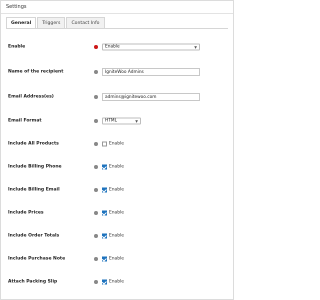  What do you see at coordinates (117, 28) in the screenshot?
I see `tab-divider` at bounding box center [117, 28].